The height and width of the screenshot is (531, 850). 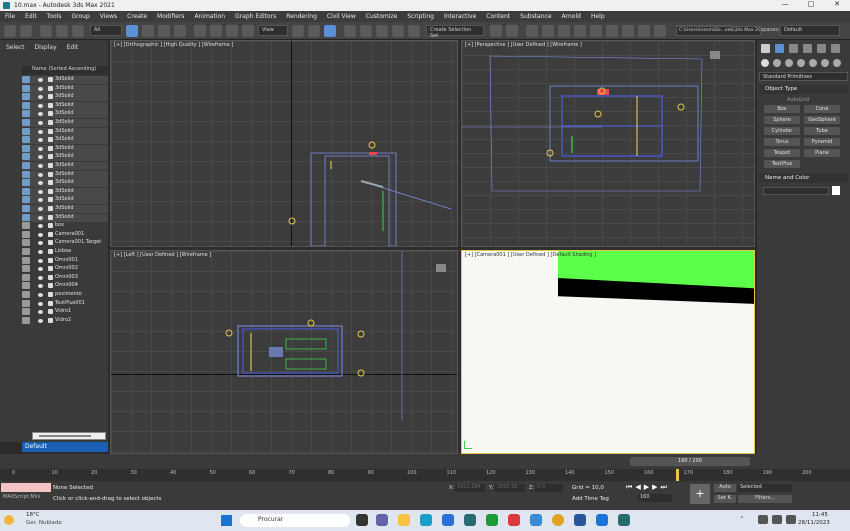 I want to click on scene-tab-display: Display, so click(x=46, y=47).